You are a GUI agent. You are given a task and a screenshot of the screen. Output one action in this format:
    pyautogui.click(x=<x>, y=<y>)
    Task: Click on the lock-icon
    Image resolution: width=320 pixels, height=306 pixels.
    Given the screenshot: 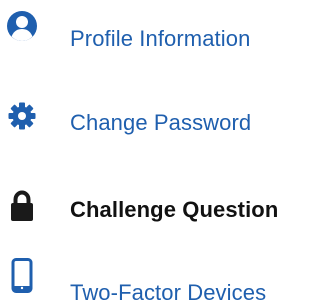 What is the action you would take?
    pyautogui.click(x=22, y=206)
    